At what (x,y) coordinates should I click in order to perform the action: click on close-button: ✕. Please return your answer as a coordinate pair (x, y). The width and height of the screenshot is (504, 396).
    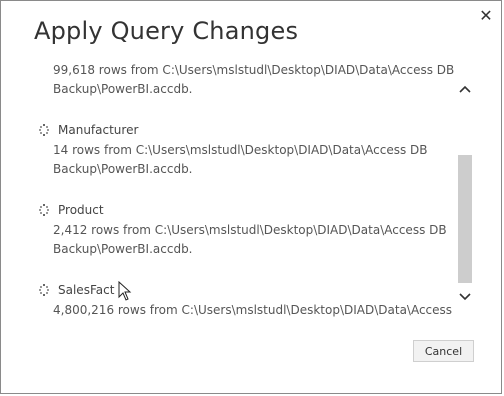
    Looking at the image, I should click on (486, 15).